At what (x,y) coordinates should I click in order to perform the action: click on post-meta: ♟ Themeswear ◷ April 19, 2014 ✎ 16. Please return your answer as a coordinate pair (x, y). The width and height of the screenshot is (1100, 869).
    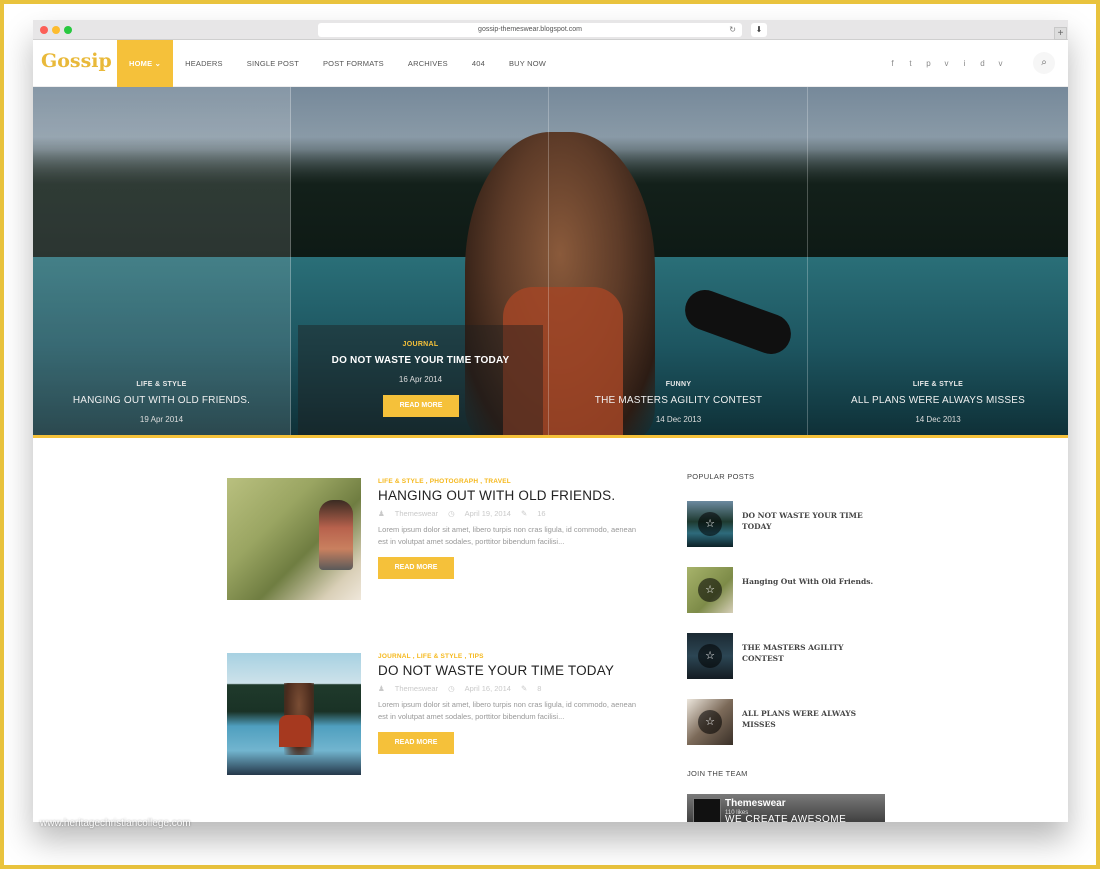
    Looking at the image, I should click on (510, 513).